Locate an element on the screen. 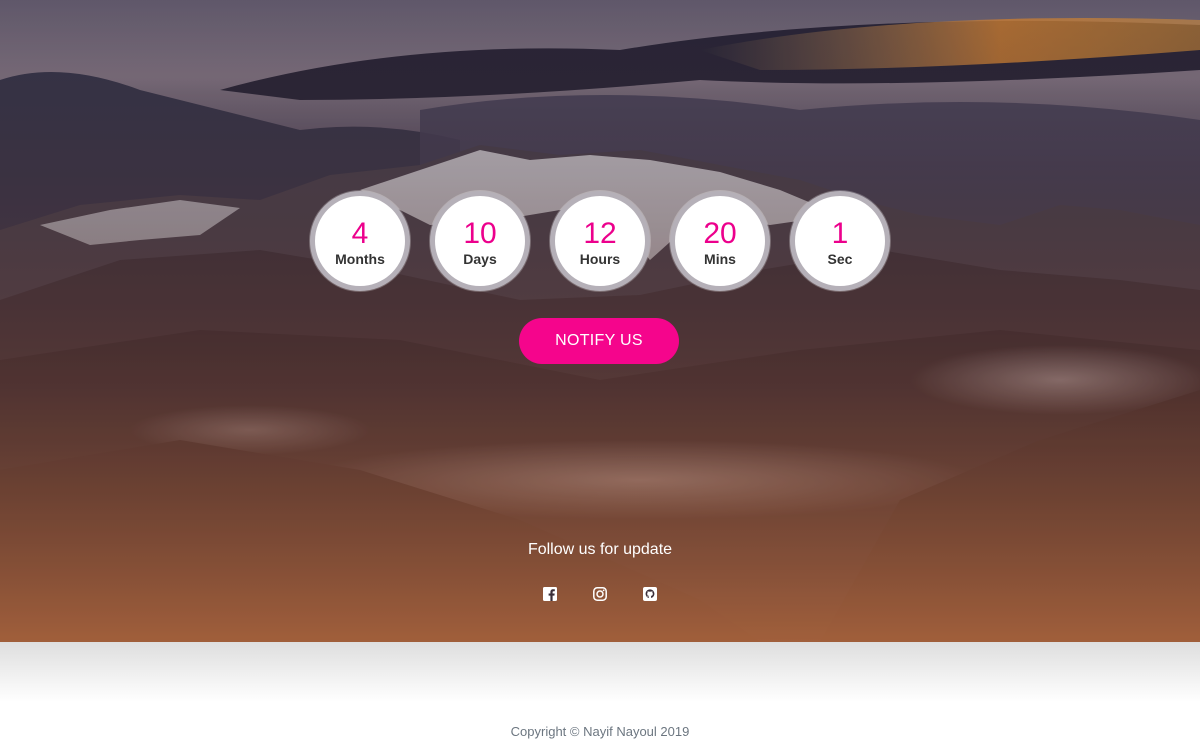 The width and height of the screenshot is (1200, 750). countdown-value: 12 is located at coordinates (600, 233).